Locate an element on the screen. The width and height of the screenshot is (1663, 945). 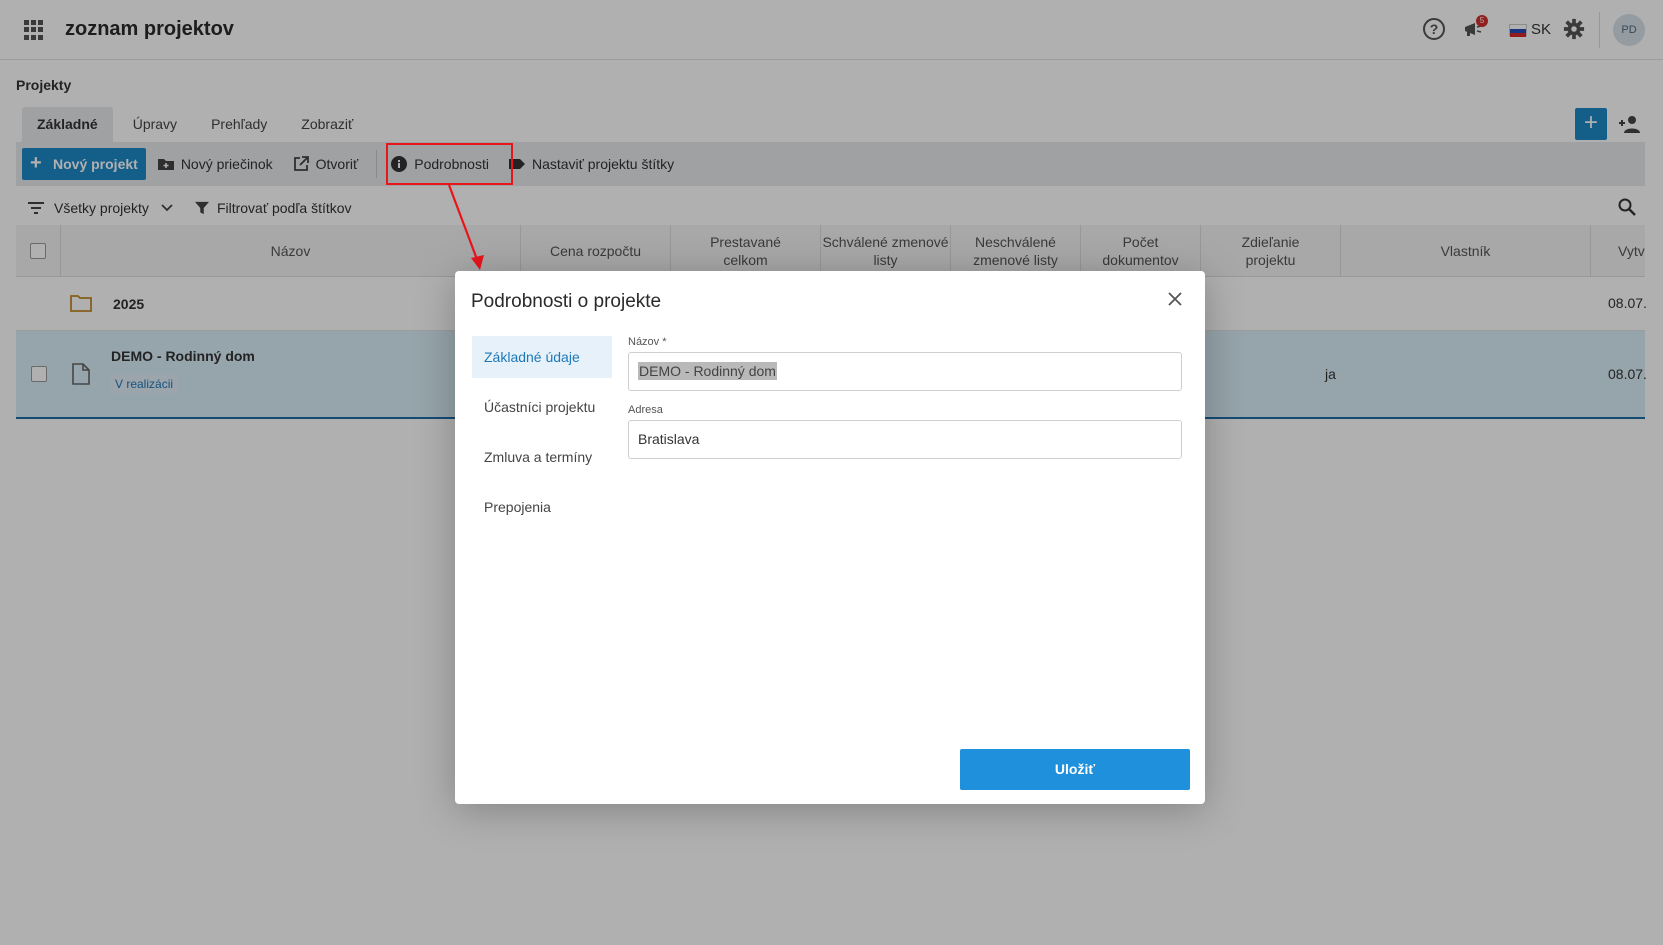
close-icon is located at coordinates (1175, 299).